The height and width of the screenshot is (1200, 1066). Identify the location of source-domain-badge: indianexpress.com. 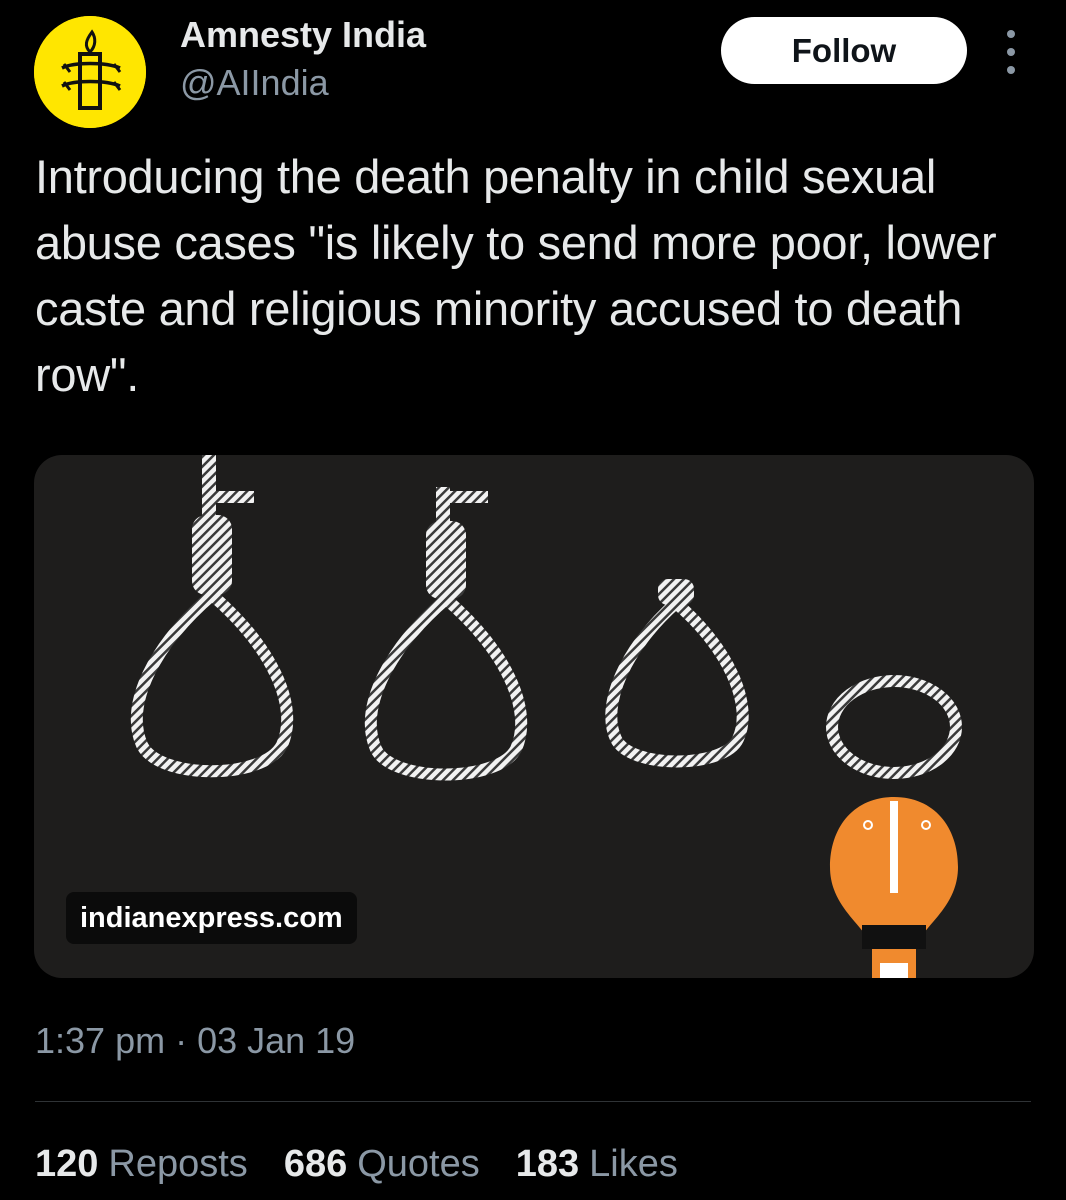
(211, 918).